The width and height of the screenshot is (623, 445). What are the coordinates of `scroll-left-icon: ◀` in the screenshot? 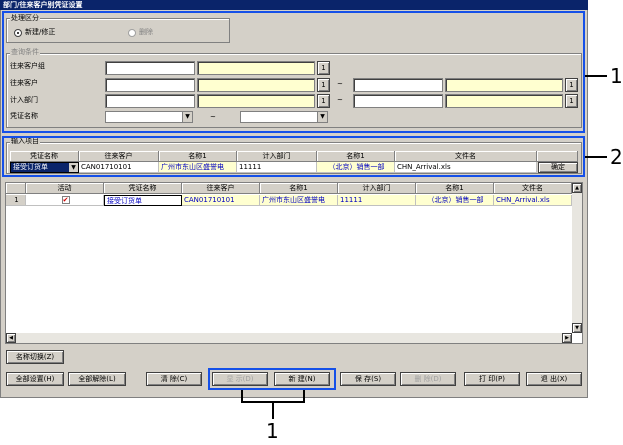 It's located at (11, 338).